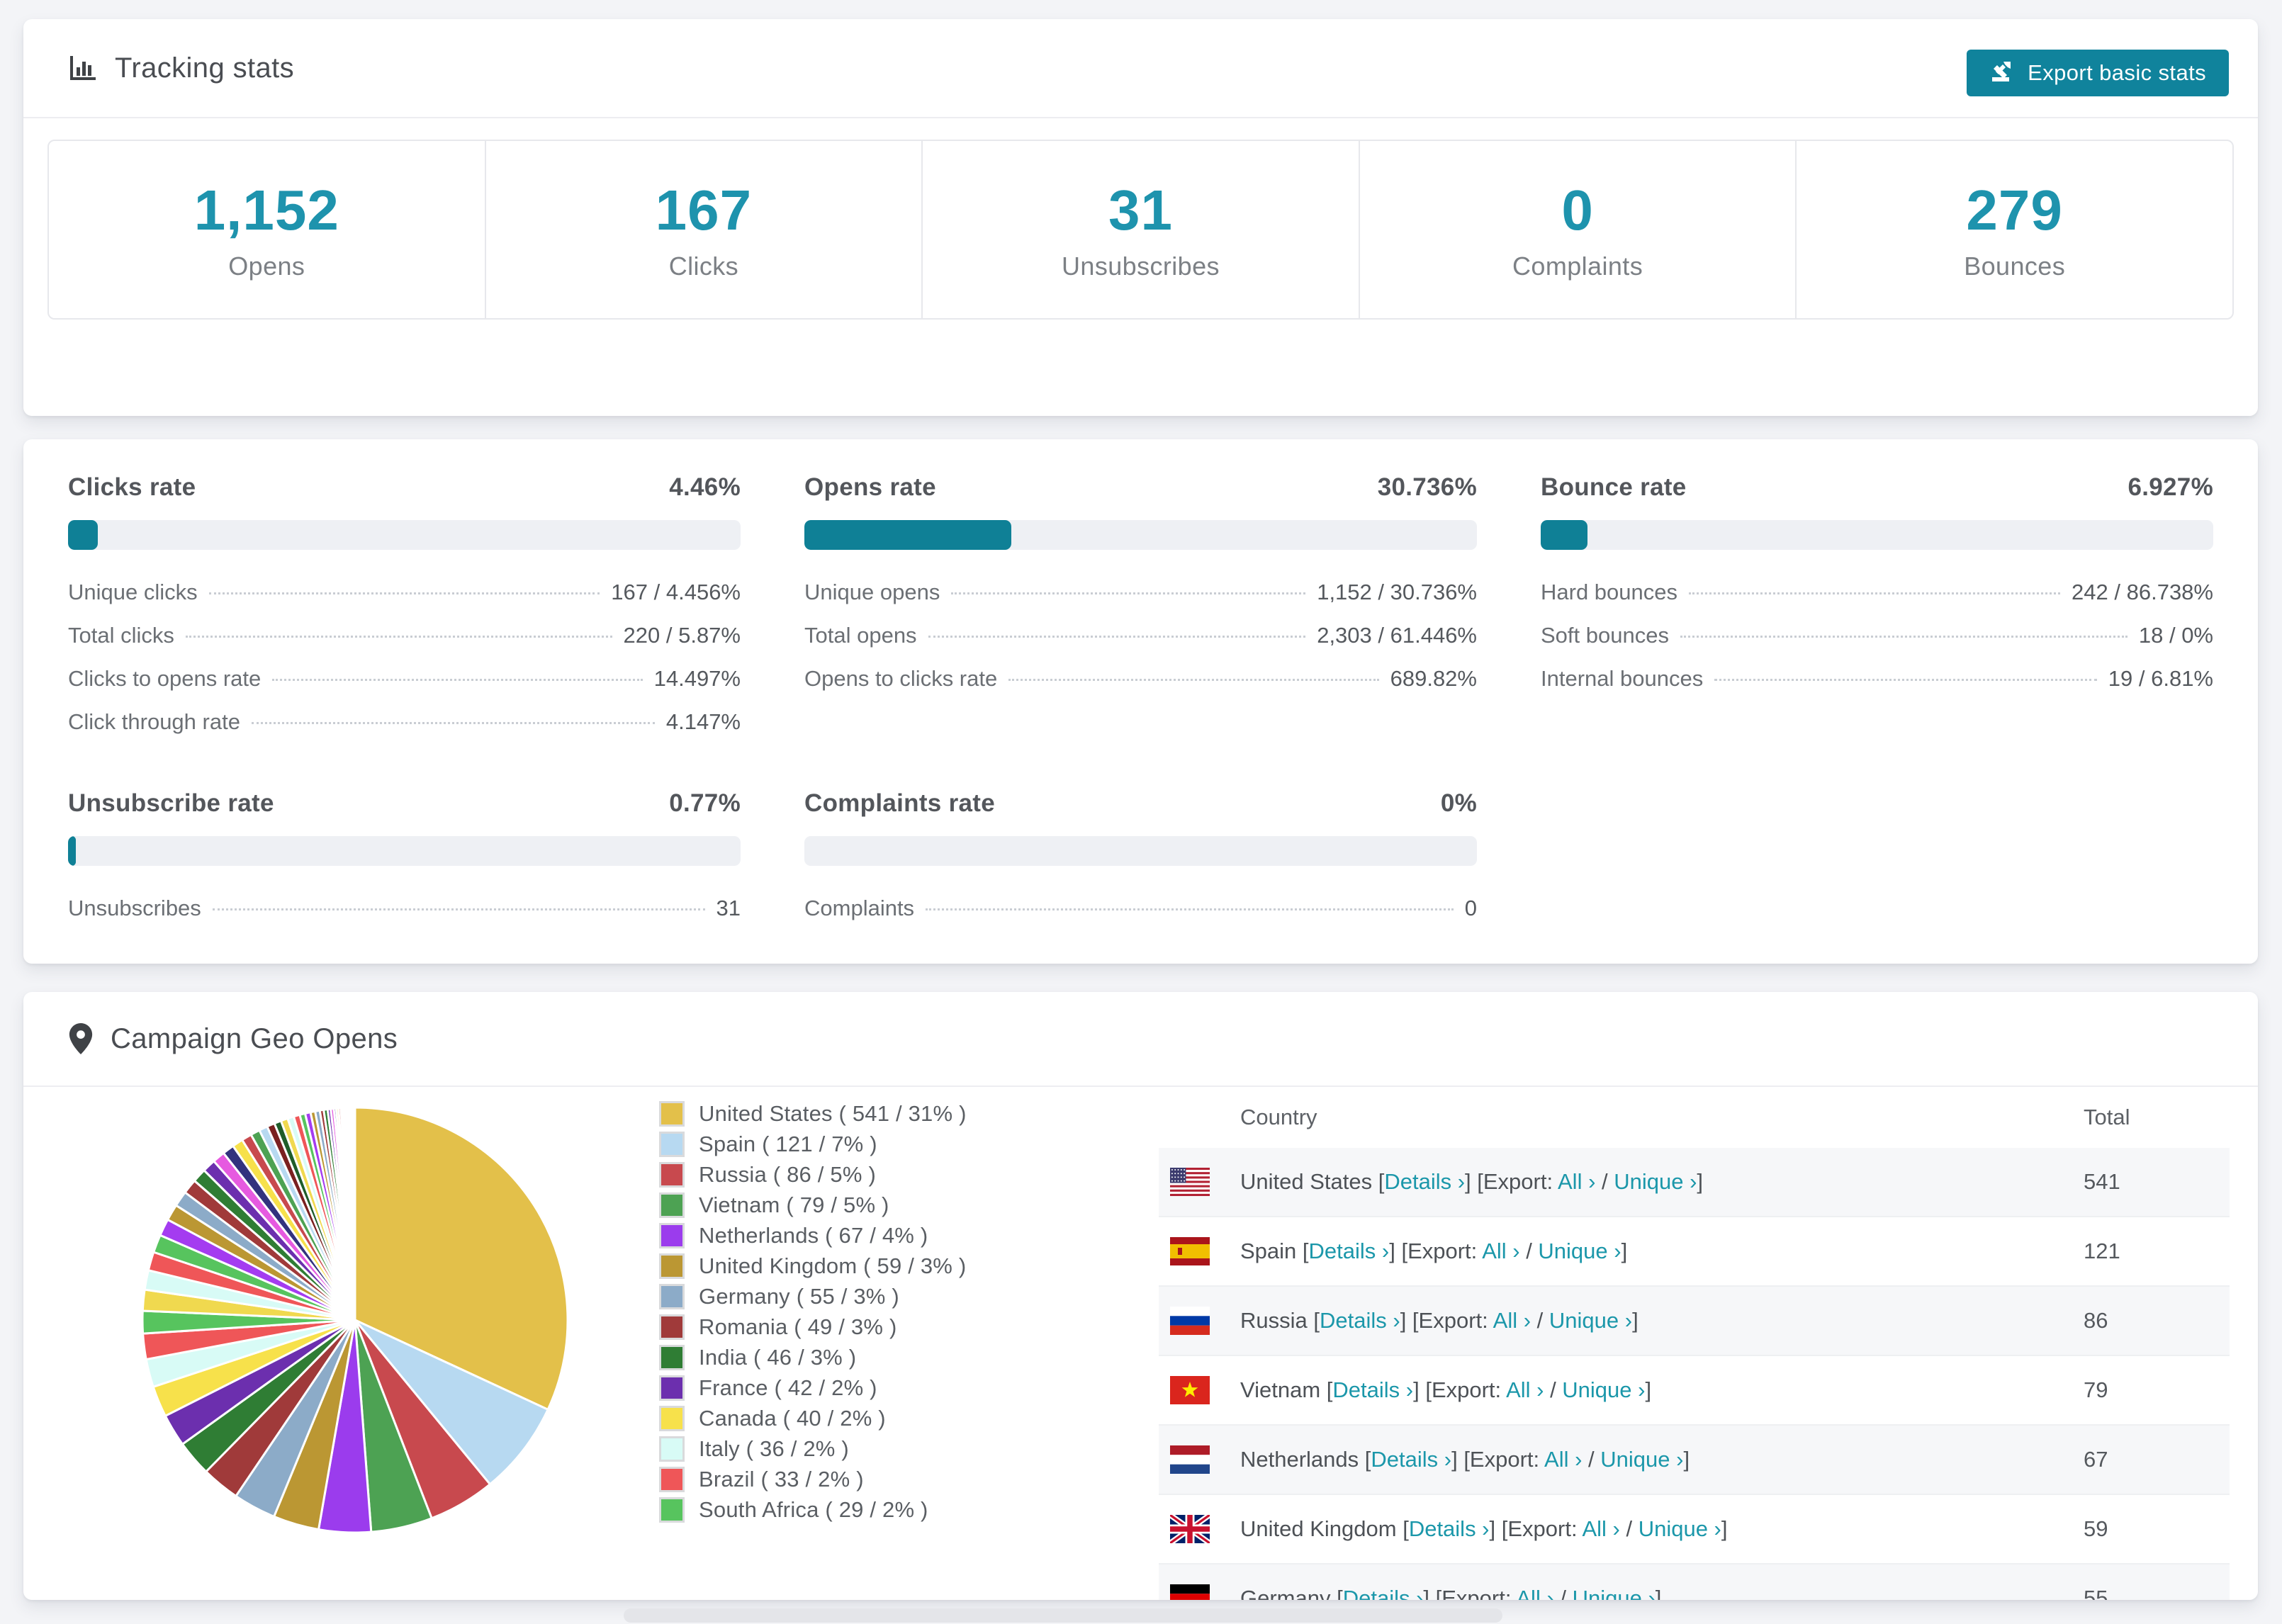 The width and height of the screenshot is (2282, 1624). What do you see at coordinates (833, 1266) in the screenshot?
I see `legend-label: United Kingdom ( 59 / 3% )` at bounding box center [833, 1266].